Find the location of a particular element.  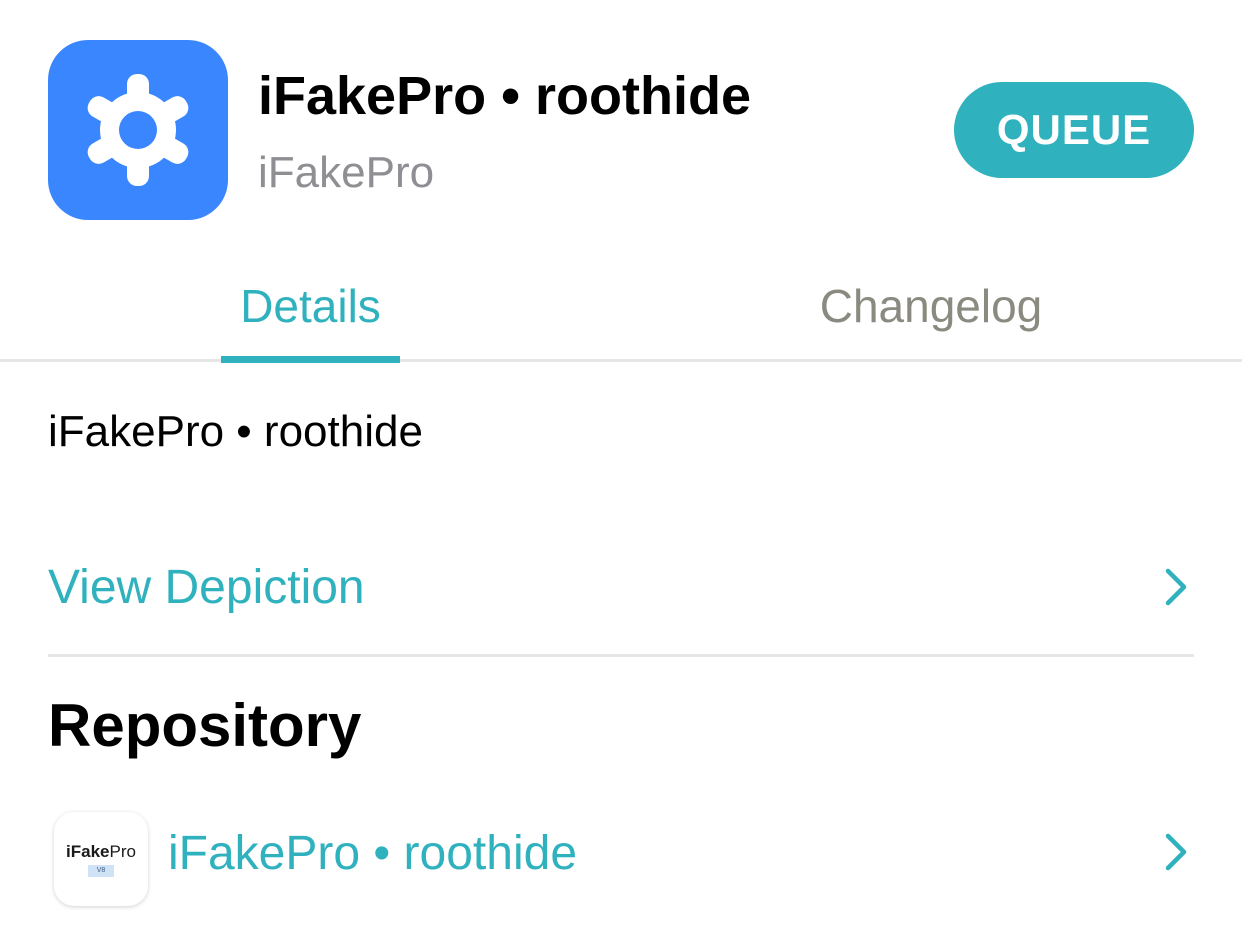

repository-icon: iFakePro V8 is located at coordinates (101, 859).